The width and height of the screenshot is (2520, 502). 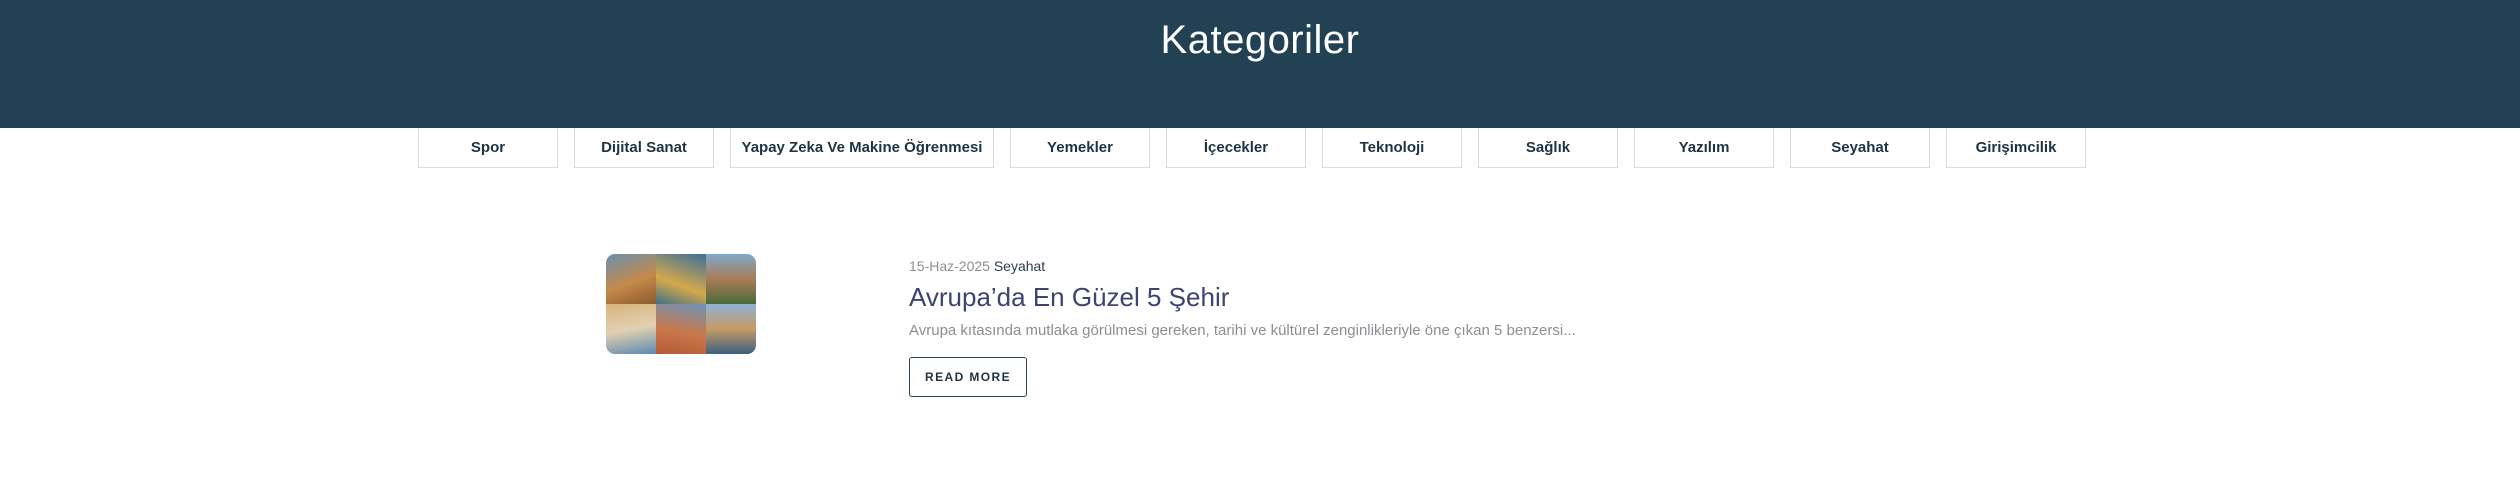 I want to click on category-button-teknoloji: Teknoloji, so click(x=1392, y=148).